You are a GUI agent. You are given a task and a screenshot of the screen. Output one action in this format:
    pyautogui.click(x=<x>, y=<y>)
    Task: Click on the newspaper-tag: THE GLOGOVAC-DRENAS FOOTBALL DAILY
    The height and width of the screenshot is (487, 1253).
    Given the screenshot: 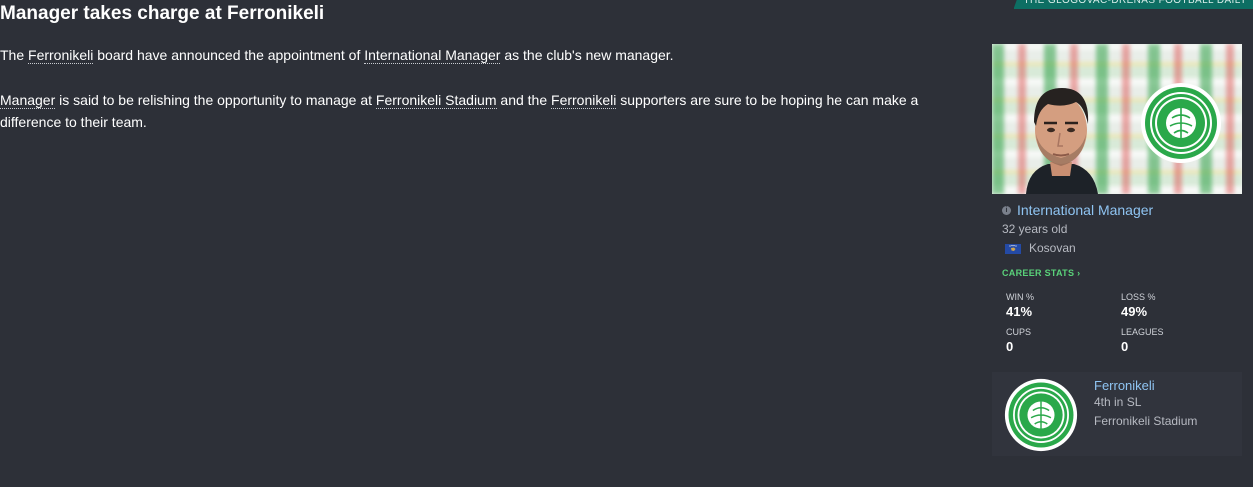 What is the action you would take?
    pyautogui.click(x=1133, y=4)
    